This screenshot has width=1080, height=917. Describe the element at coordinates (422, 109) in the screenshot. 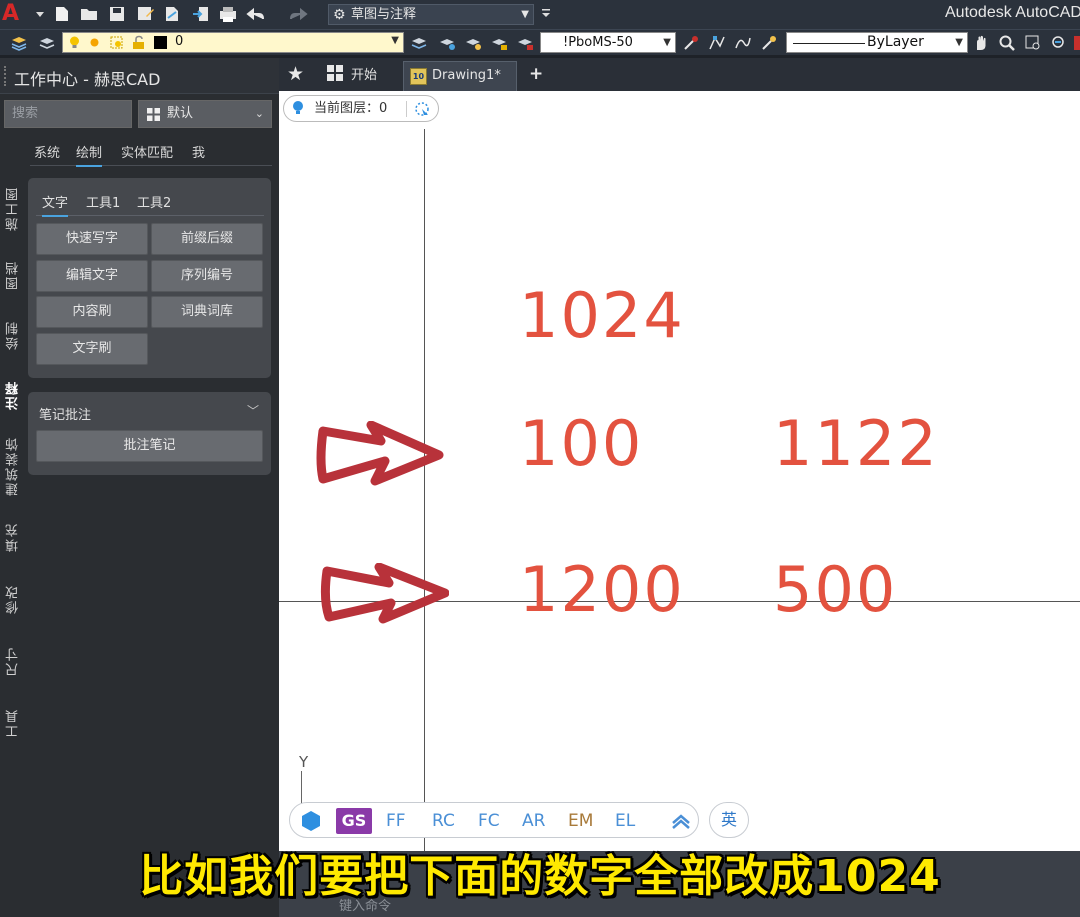

I see `select-objects-icon` at that location.